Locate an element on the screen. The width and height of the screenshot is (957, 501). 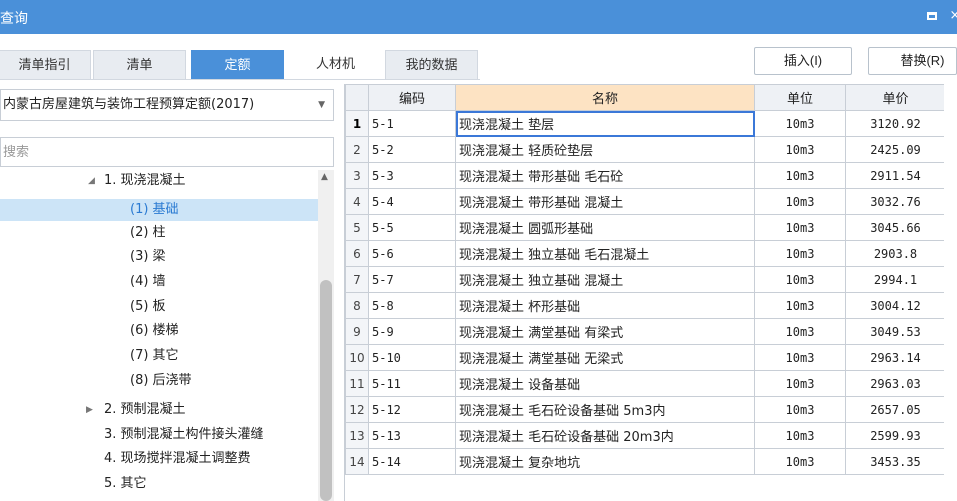
row-number-cell: 4 is located at coordinates (357, 201).